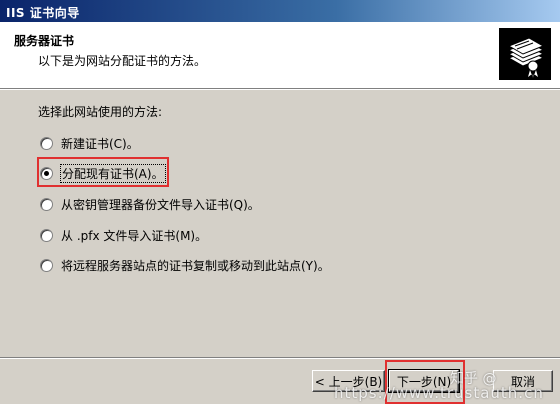 The width and height of the screenshot is (560, 404). What do you see at coordinates (424, 381) in the screenshot?
I see `next-button: 下一步(N)` at bounding box center [424, 381].